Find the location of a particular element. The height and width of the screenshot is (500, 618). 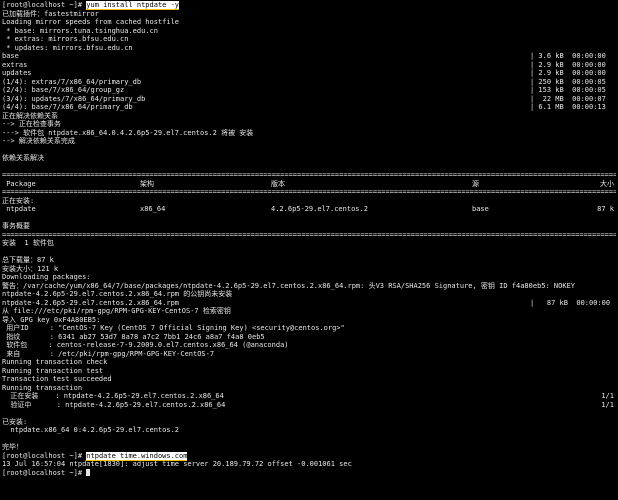

output-text: 已加载插件：fastestmirror is located at coordinates (50, 13).